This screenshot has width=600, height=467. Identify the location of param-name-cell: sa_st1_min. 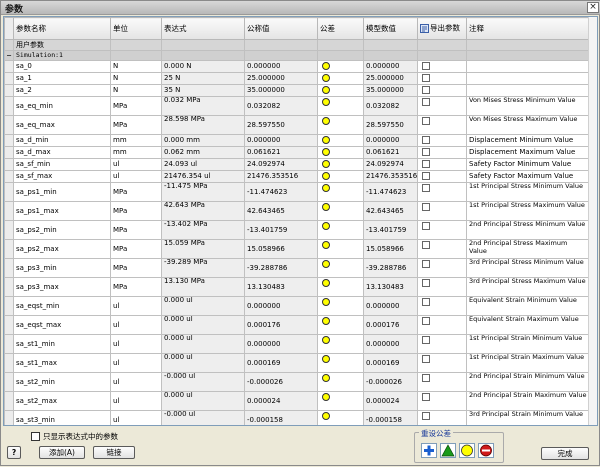
(62, 344).